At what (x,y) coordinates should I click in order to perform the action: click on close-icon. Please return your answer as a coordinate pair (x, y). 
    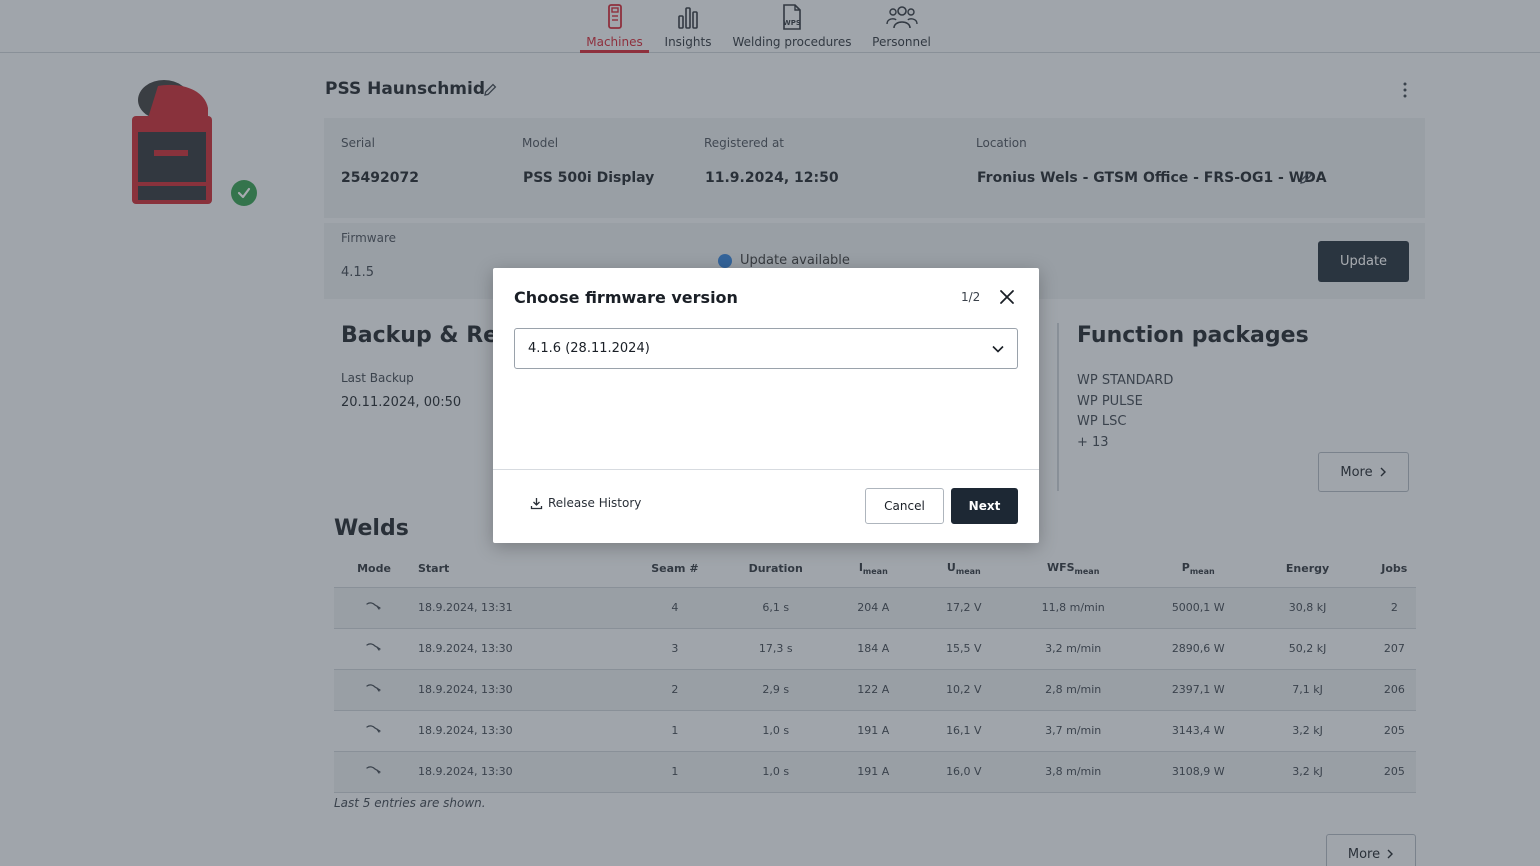
    Looking at the image, I should click on (1007, 297).